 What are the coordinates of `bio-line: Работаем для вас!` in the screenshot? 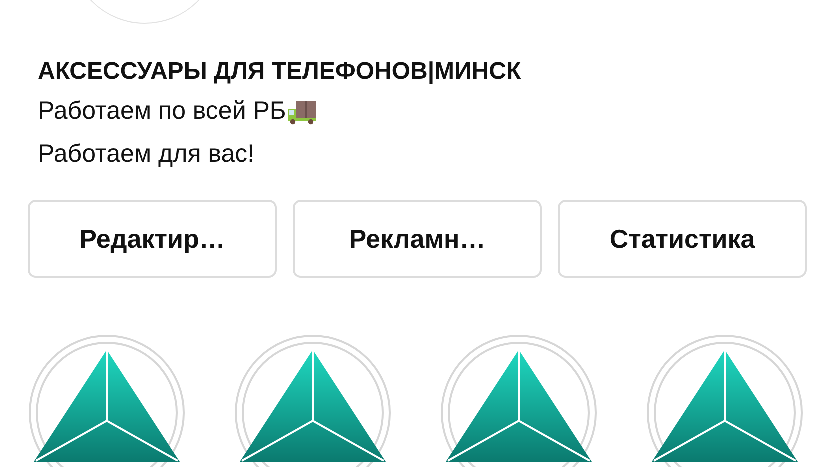 It's located at (146, 154).